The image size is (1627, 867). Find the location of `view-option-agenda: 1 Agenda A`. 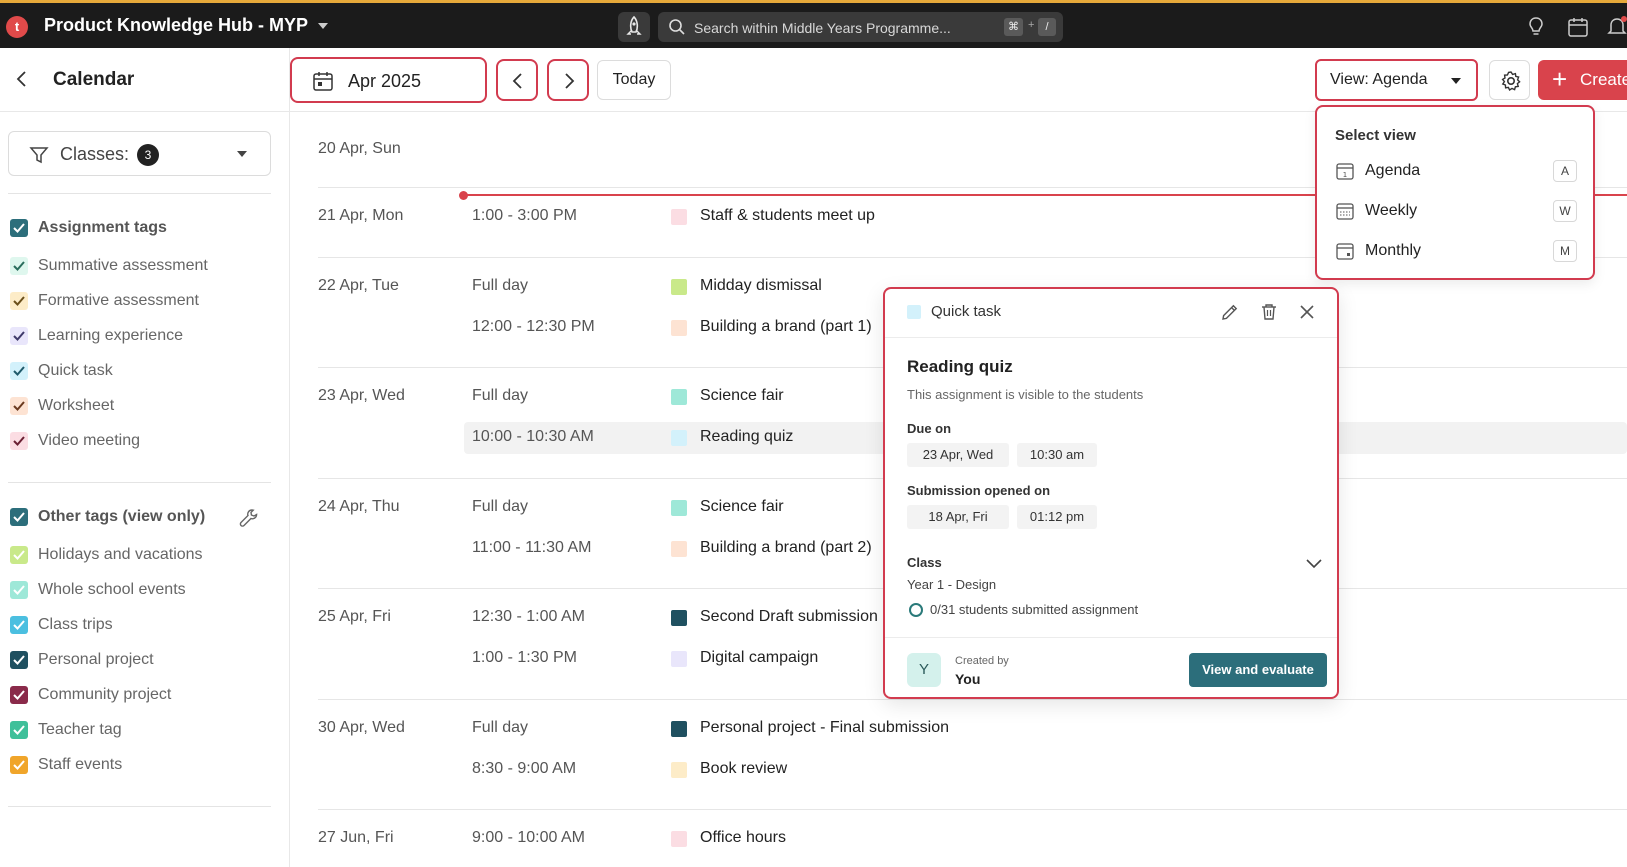

view-option-agenda: 1 Agenda A is located at coordinates (1456, 172).